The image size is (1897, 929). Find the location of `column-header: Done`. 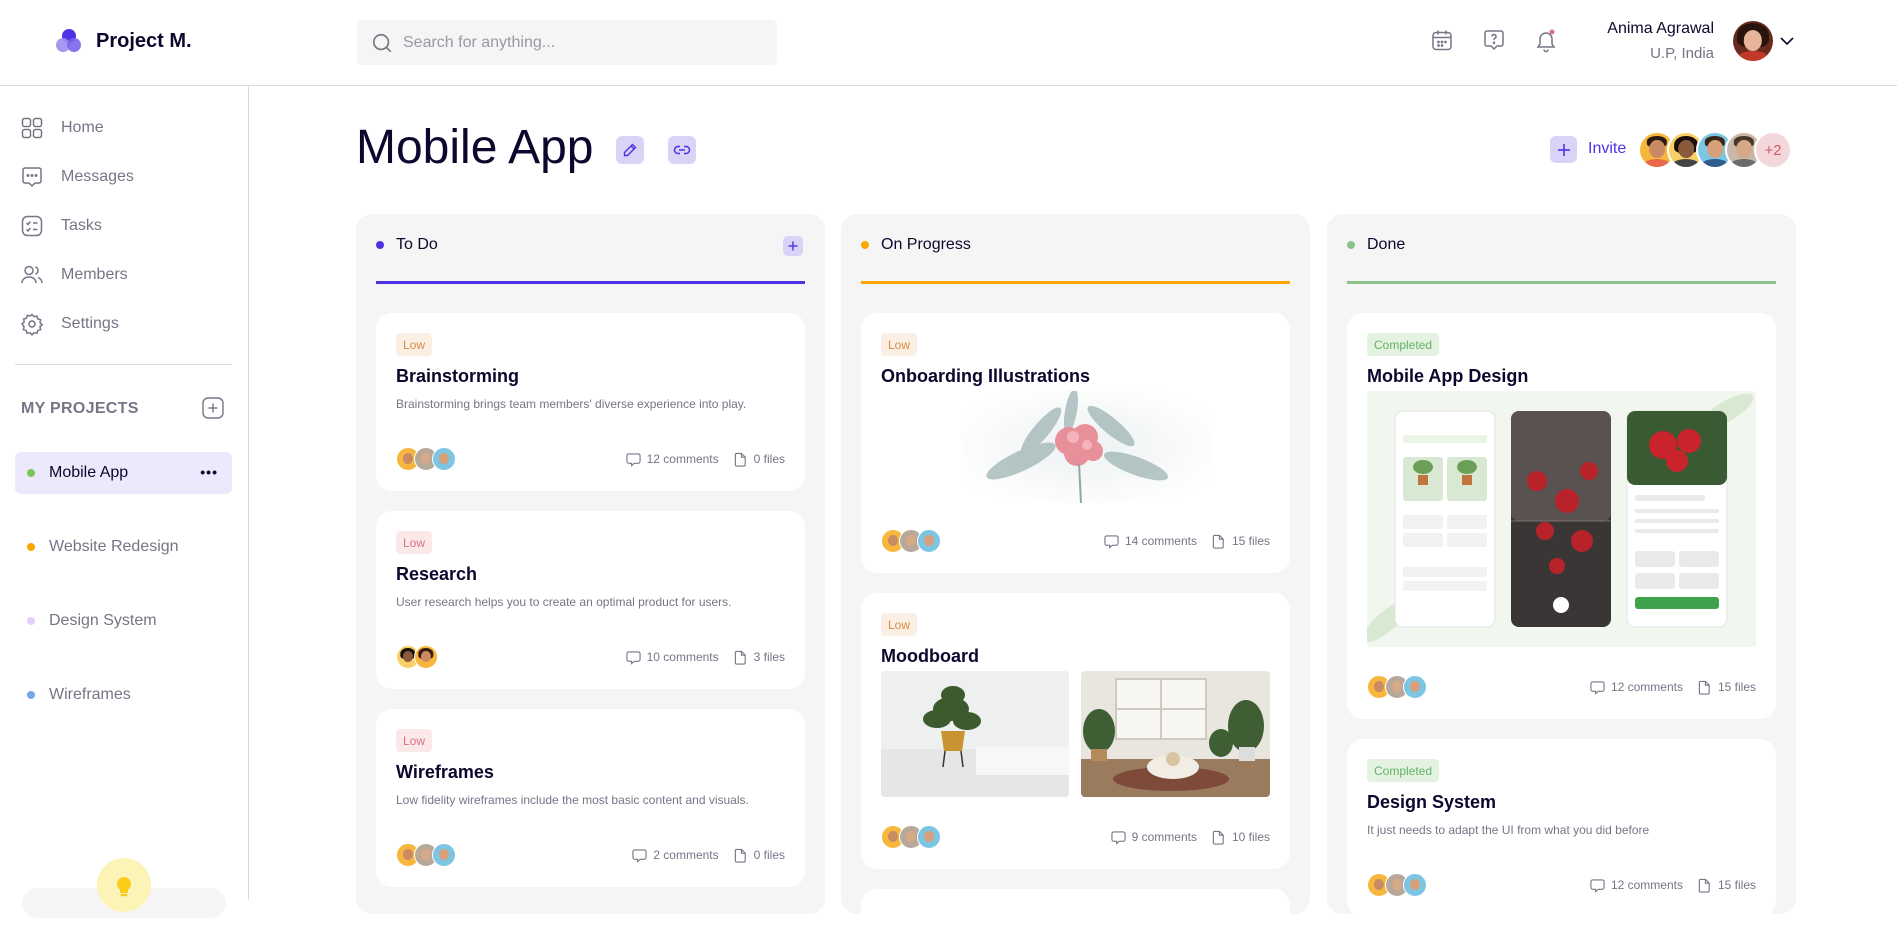

column-header: Done is located at coordinates (1376, 245).